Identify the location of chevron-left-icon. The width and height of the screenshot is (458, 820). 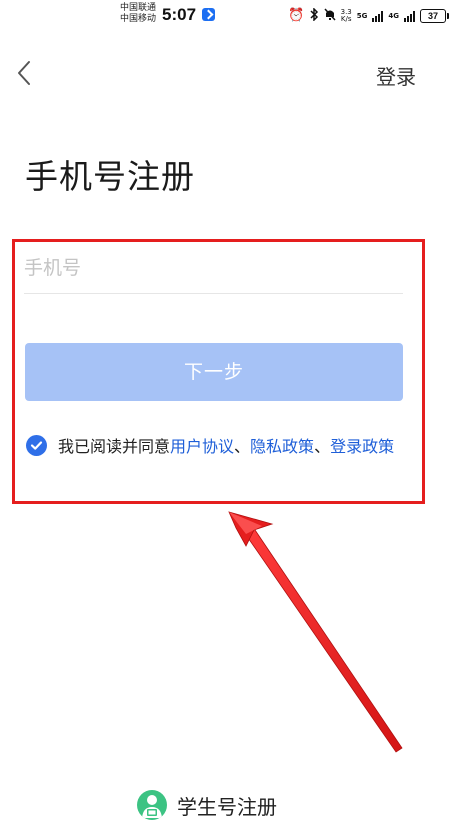
(24, 73).